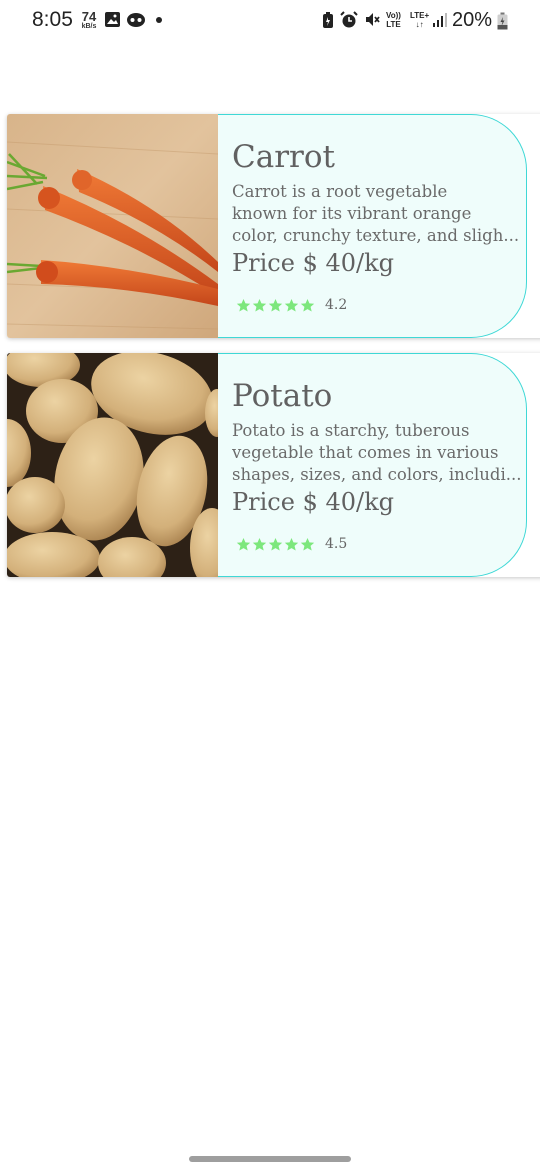 This screenshot has width=540, height=1170. Describe the element at coordinates (419, 24) in the screenshot. I see `lte-arrows: ↓↑` at that location.